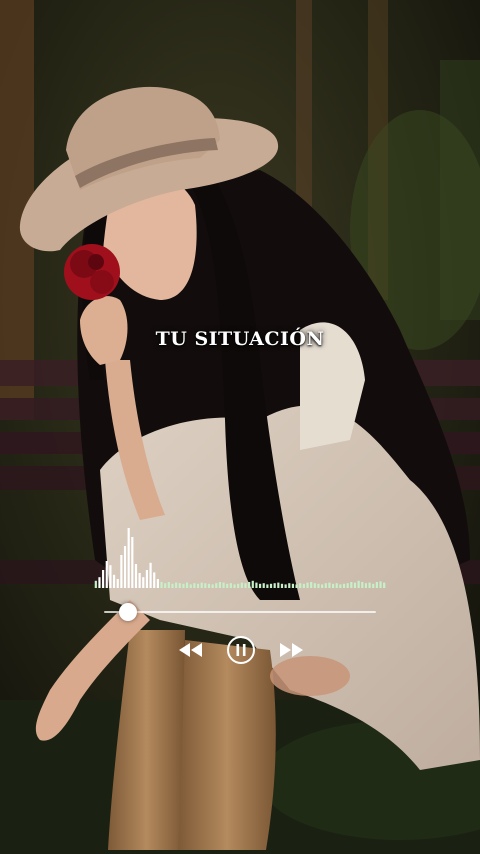  Describe the element at coordinates (240, 612) in the screenshot. I see `seek-bar-track` at that location.